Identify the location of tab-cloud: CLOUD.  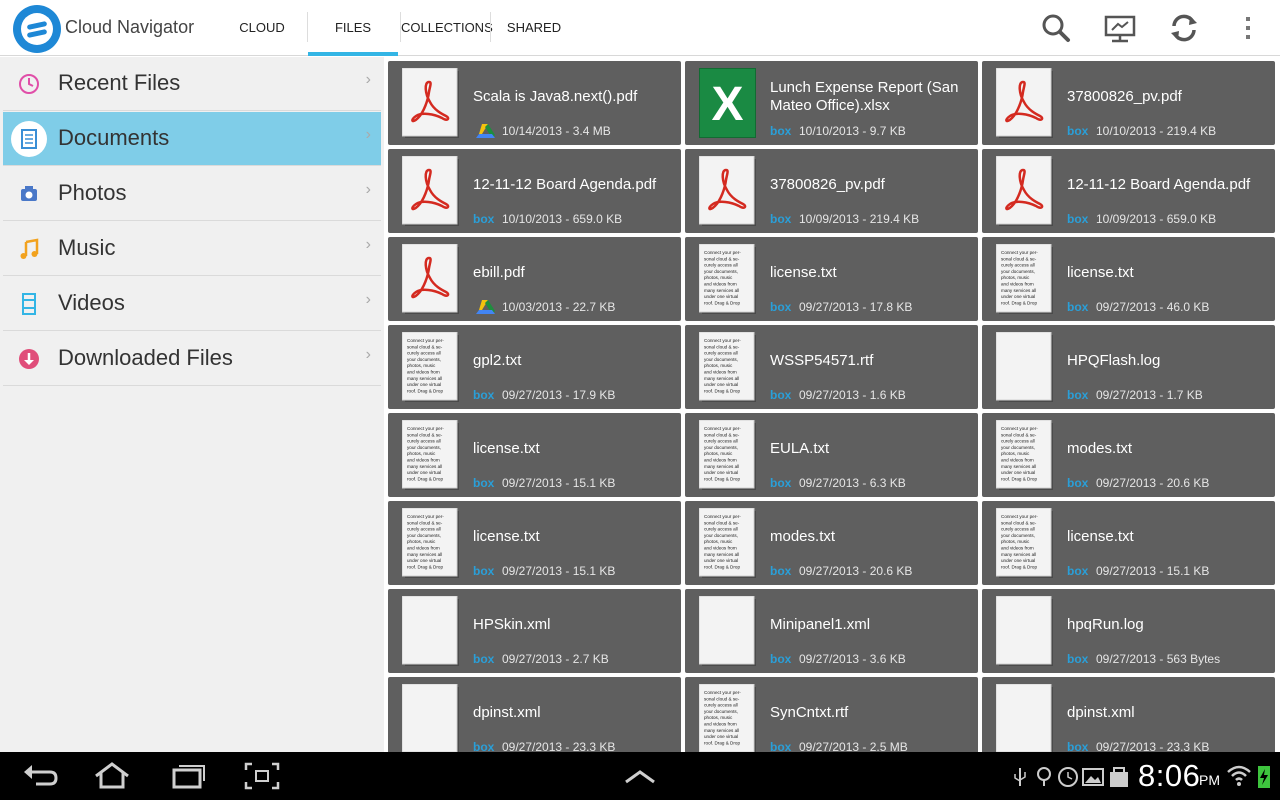
(262, 28).